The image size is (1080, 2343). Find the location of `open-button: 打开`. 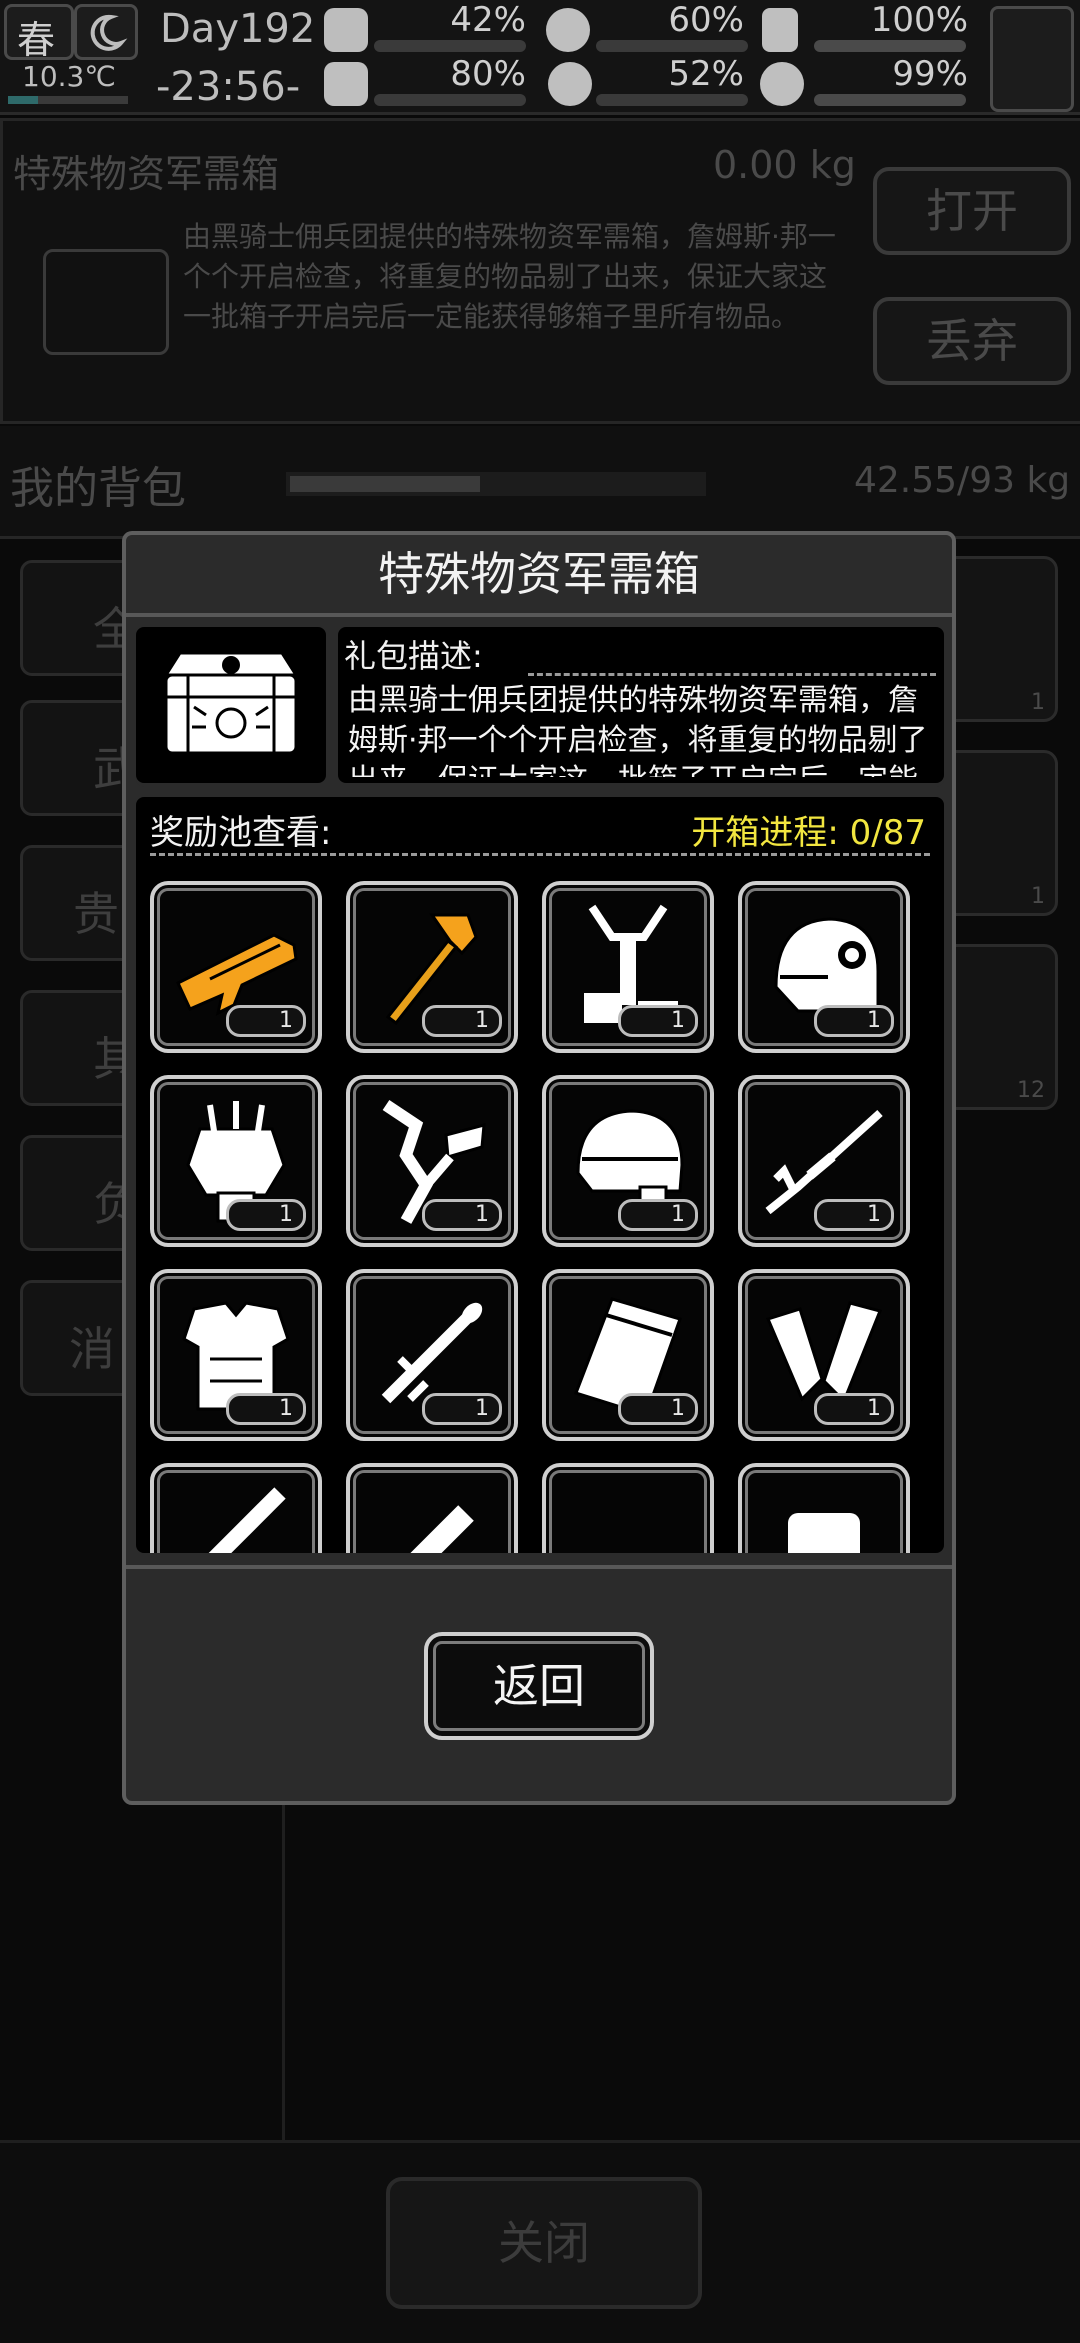

open-button: 打开 is located at coordinates (972, 211).